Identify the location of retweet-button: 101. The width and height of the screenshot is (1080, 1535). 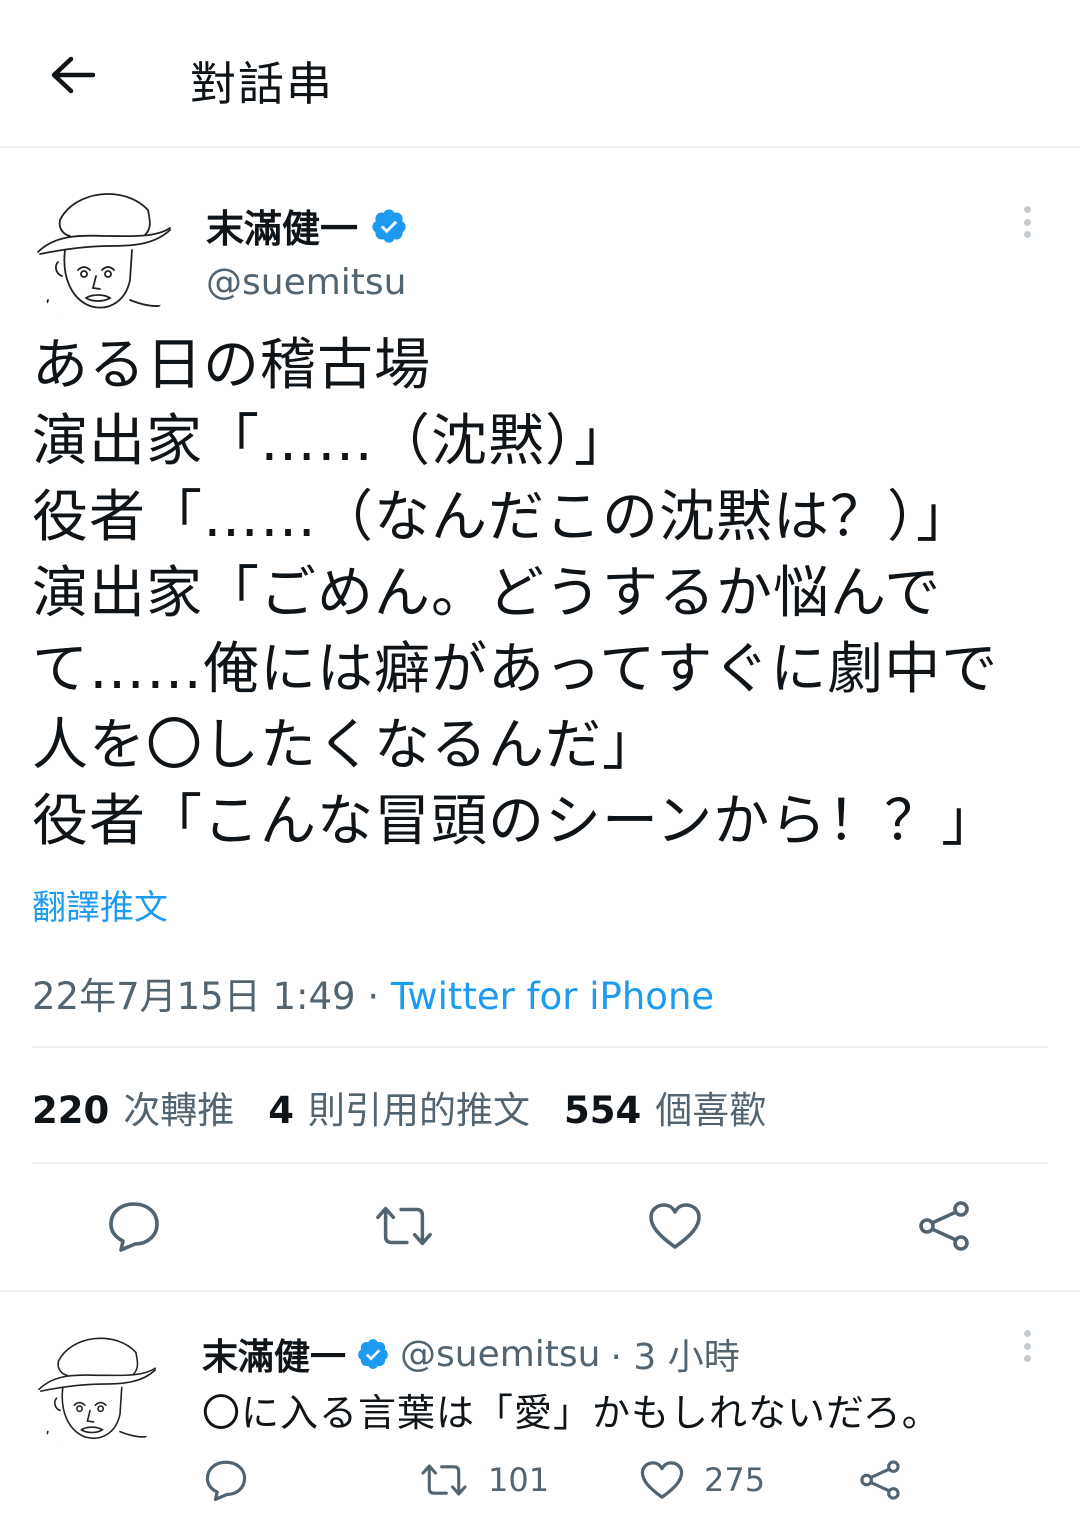
(484, 1480).